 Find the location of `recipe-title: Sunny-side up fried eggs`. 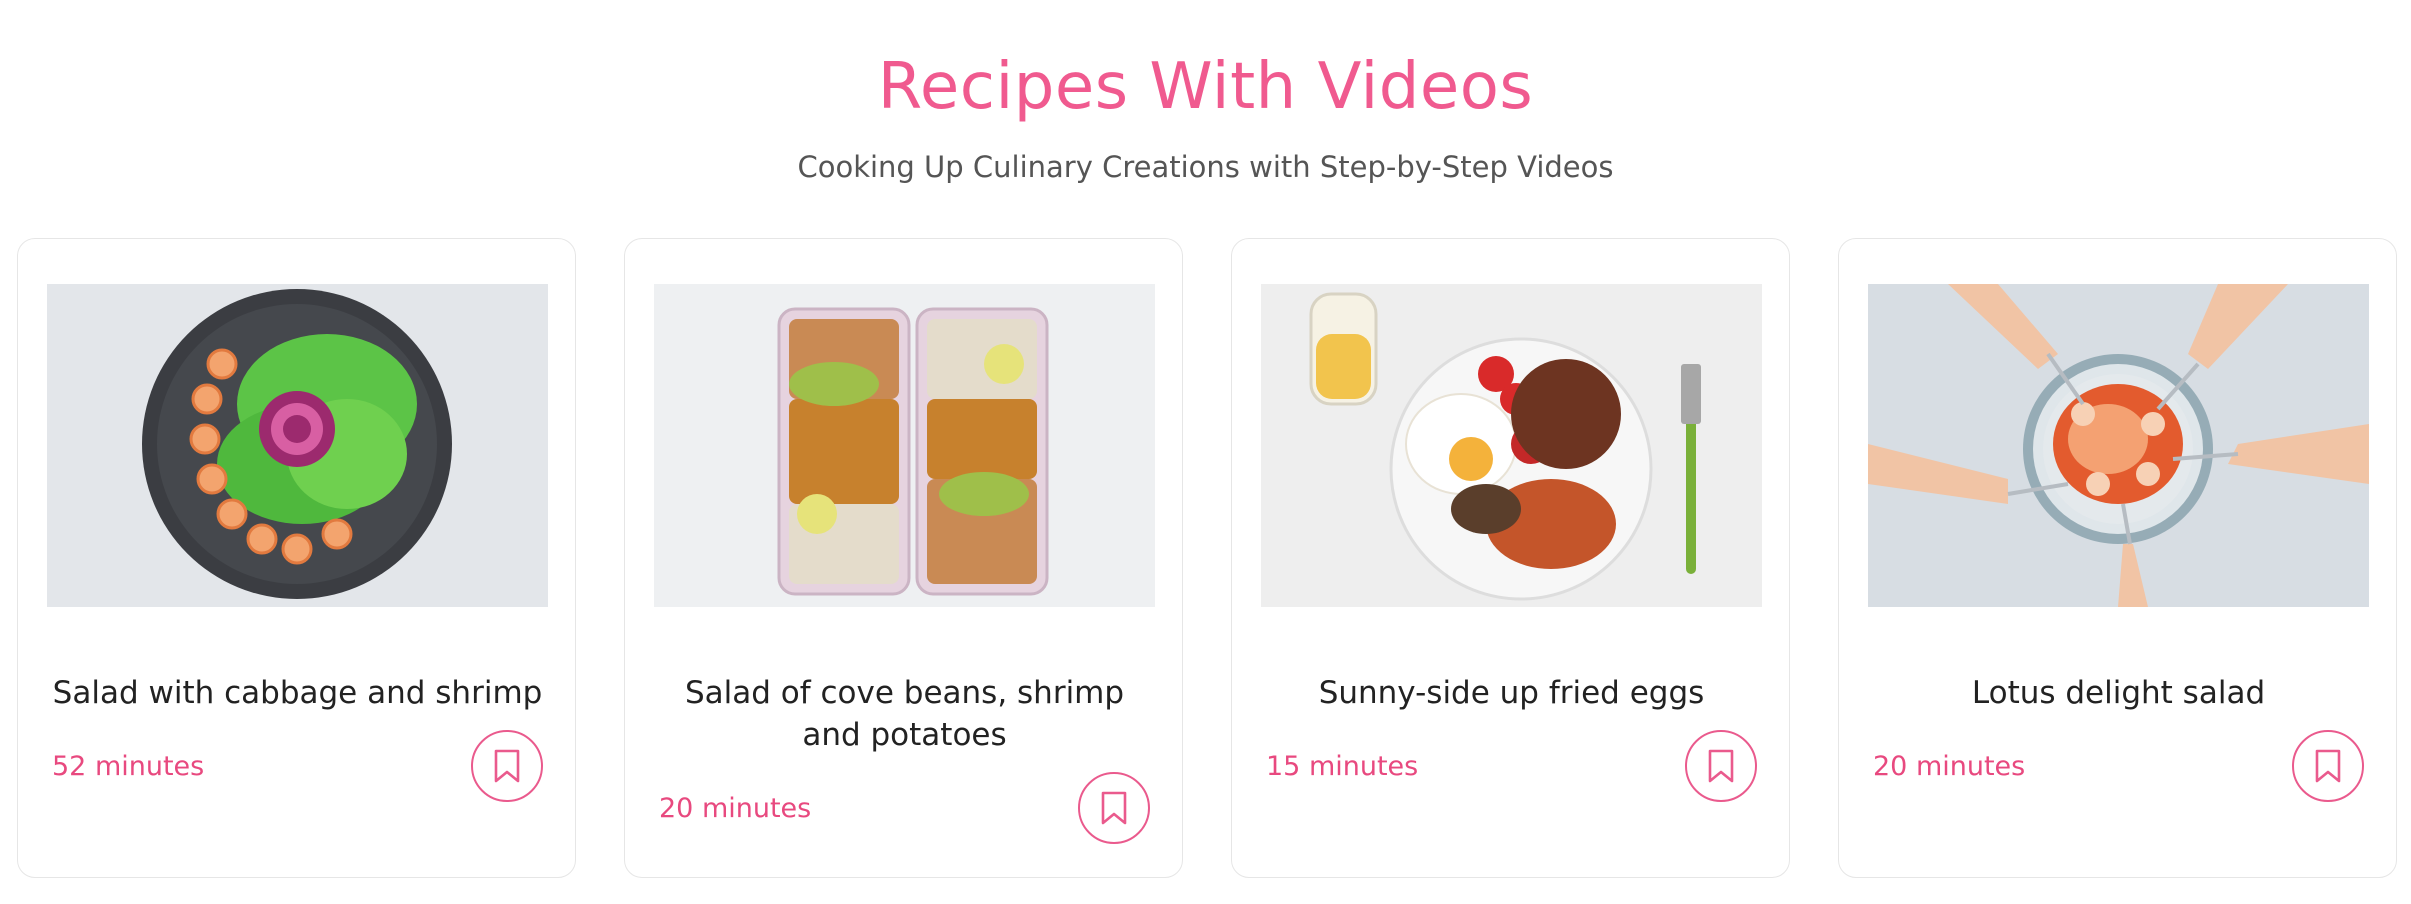

recipe-title: Sunny-side up fried eggs is located at coordinates (1511, 693).